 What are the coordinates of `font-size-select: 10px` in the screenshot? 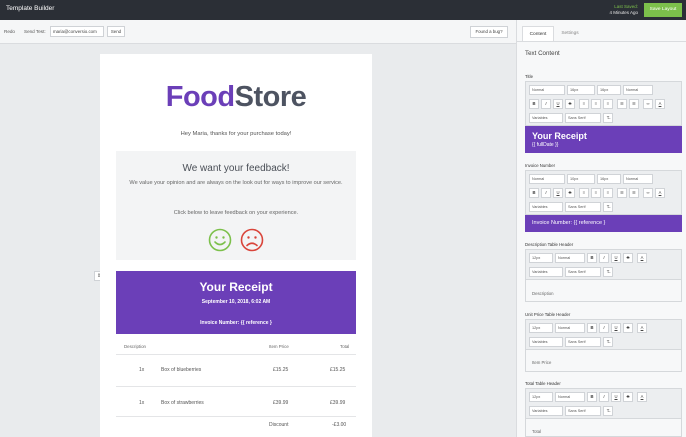 It's located at (581, 179).